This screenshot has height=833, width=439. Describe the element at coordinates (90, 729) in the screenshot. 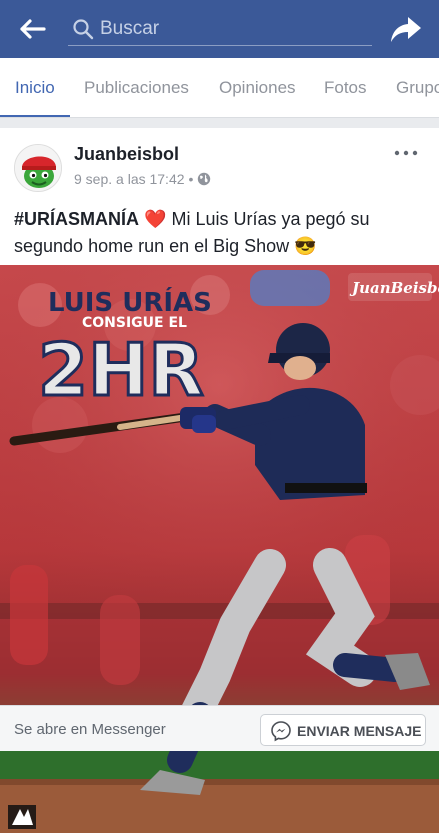

I see `messenger-caption: Se abre en Messenger` at that location.